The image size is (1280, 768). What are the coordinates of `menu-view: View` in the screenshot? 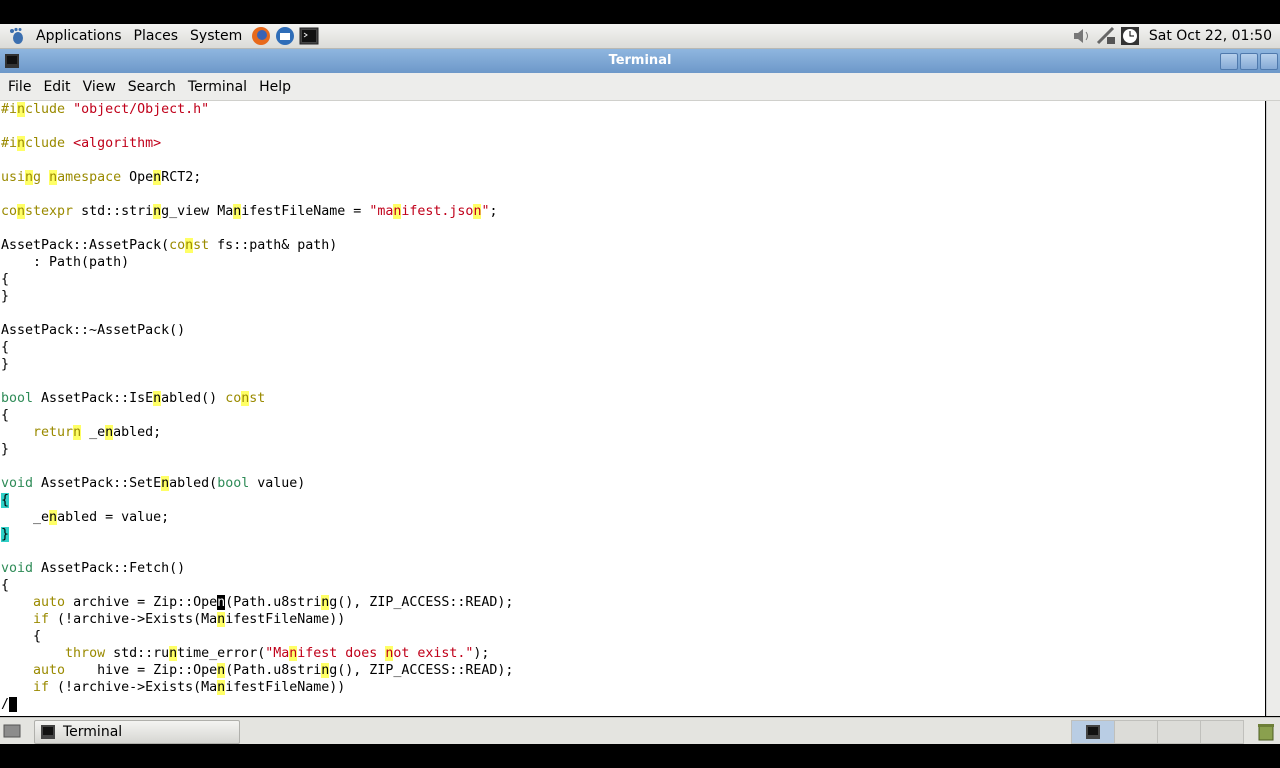 It's located at (99, 87).